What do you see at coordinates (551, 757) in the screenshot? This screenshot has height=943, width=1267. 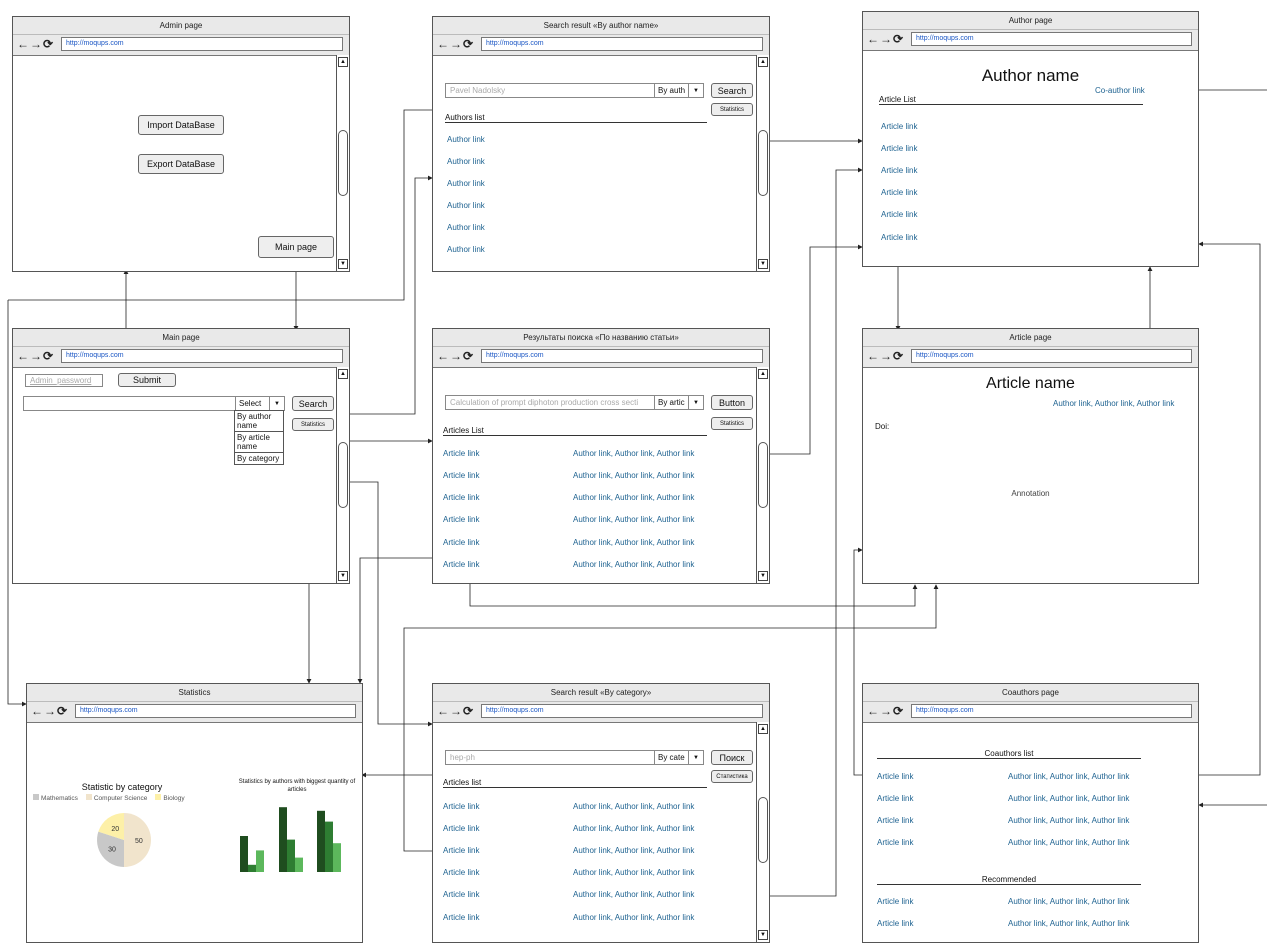 I see `search-input: hep-ph` at bounding box center [551, 757].